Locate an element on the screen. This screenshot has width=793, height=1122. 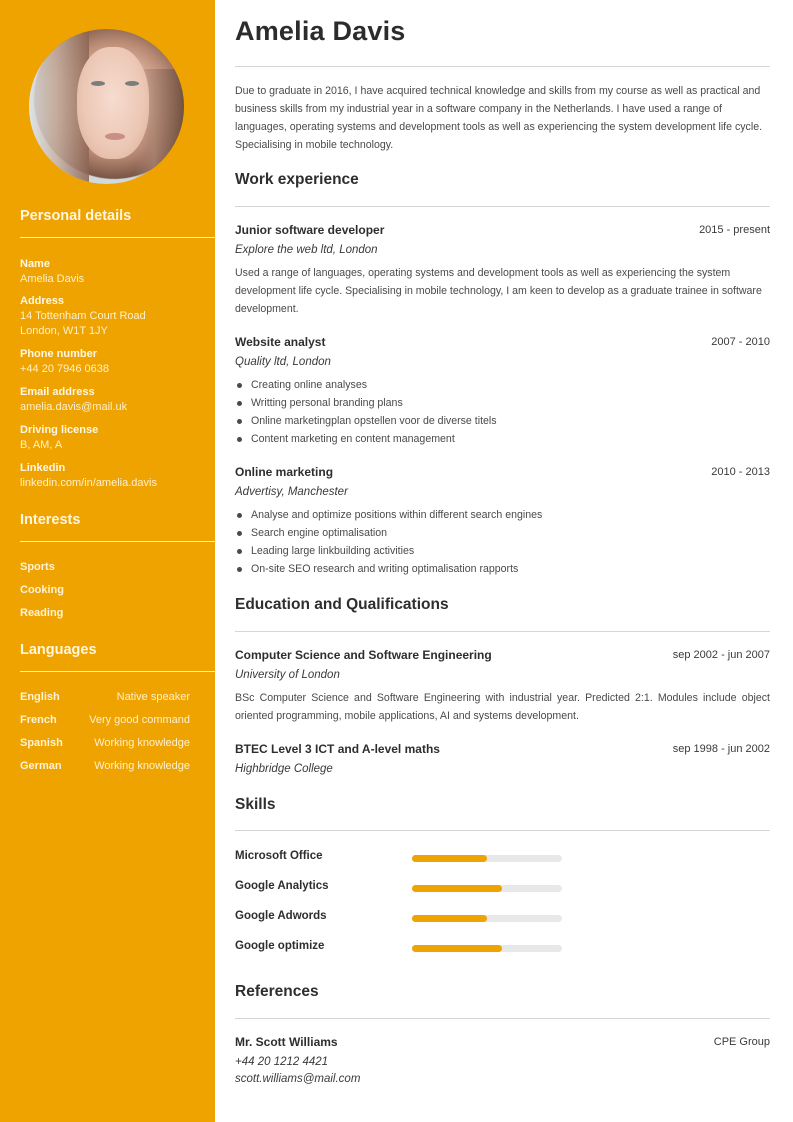
job-title: Junior software developer is located at coordinates (310, 230).